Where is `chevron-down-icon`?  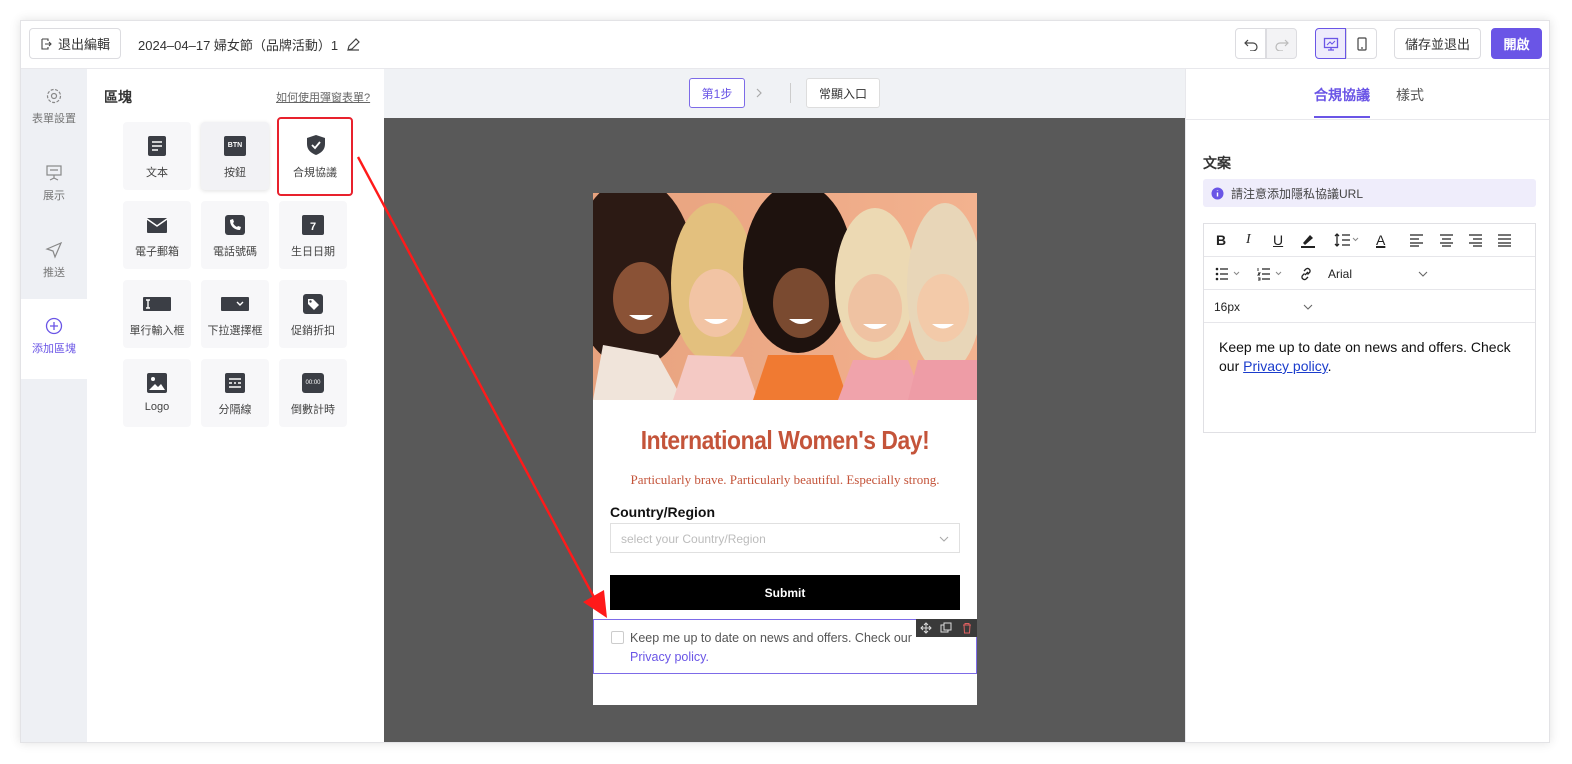 chevron-down-icon is located at coordinates (1308, 307).